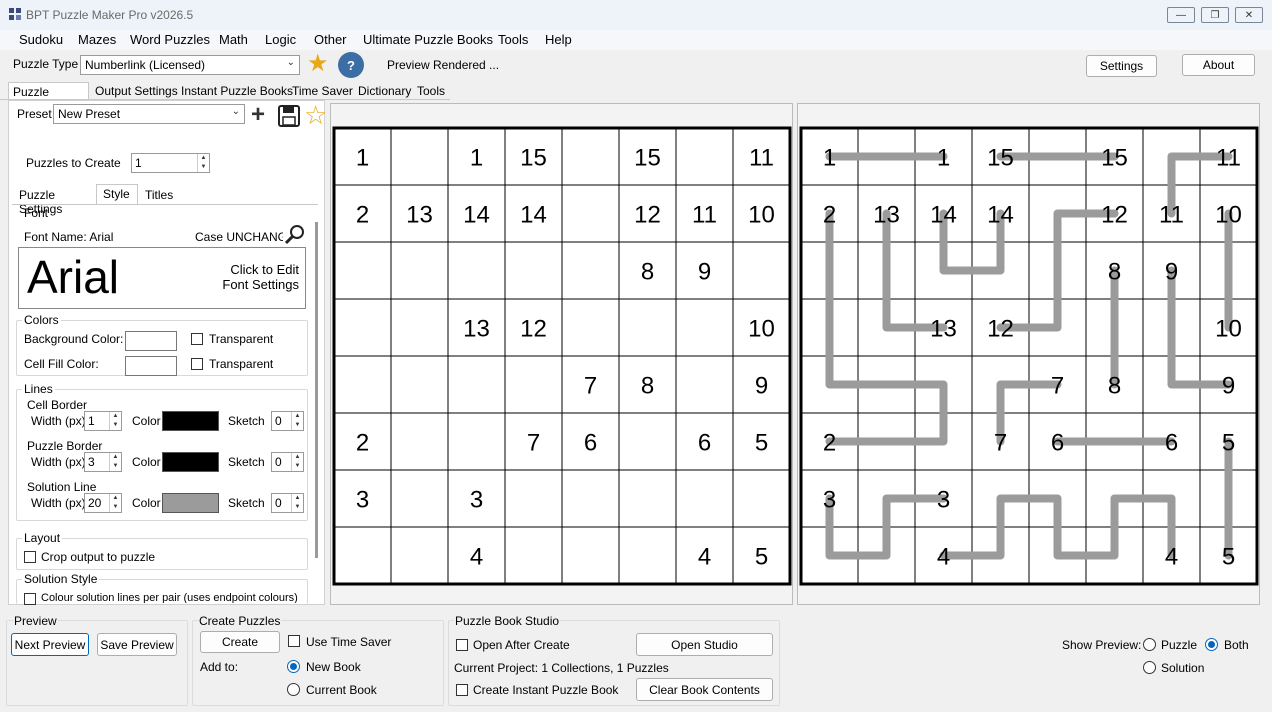 This screenshot has height=712, width=1272. Describe the element at coordinates (197, 364) in the screenshot. I see `fill-transparent-checkbox` at that location.